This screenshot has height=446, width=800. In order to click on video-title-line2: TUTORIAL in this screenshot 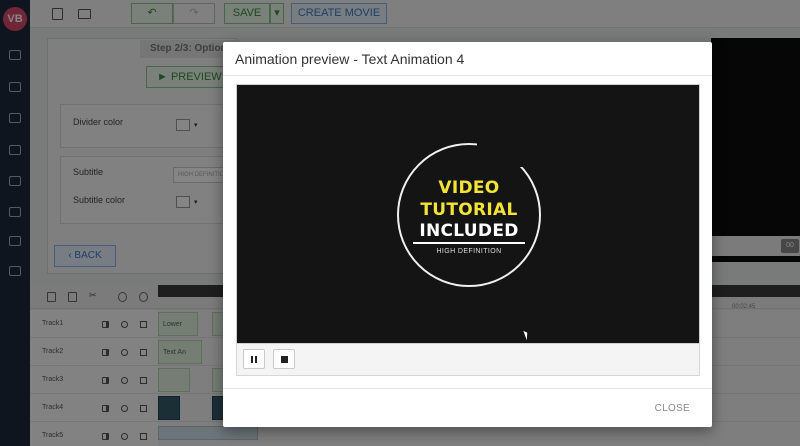, I will do `click(469, 210)`.